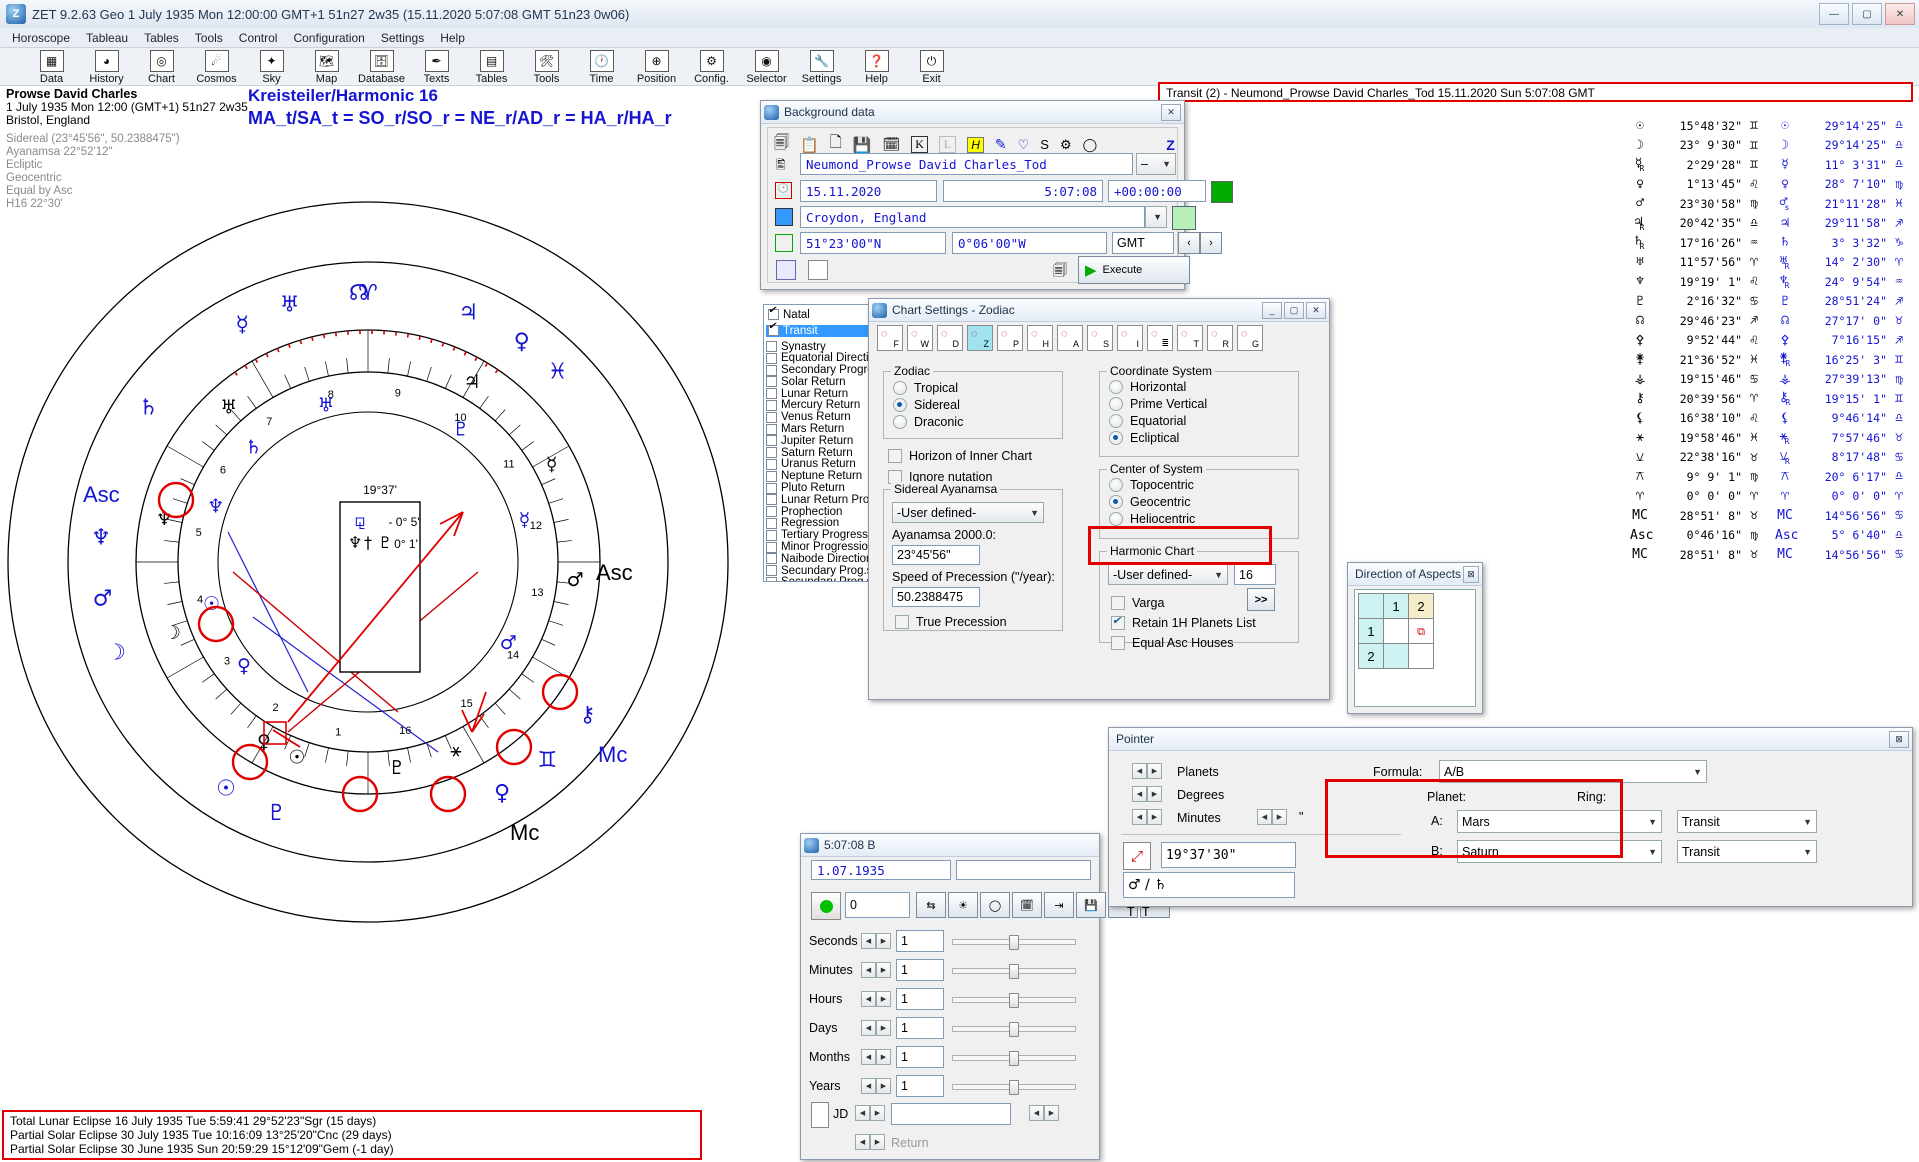  Describe the element at coordinates (107, 38) in the screenshot. I see `menu-tableau: Tableau` at that location.